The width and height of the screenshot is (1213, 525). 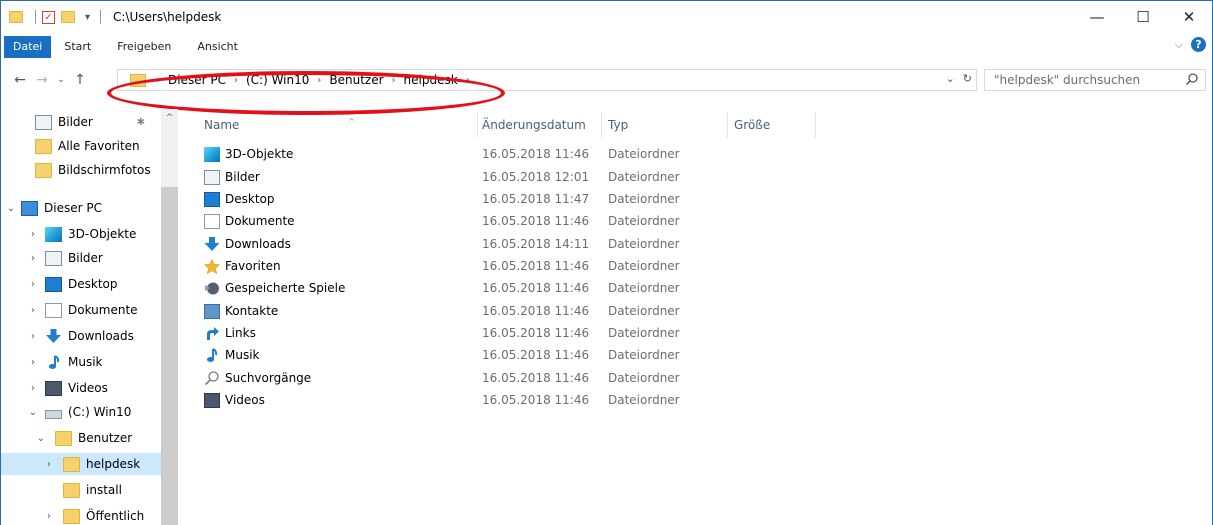 I want to click on table-row: Downloads 16.05.2018 14:11 Dateiordner, so click(x=498, y=244).